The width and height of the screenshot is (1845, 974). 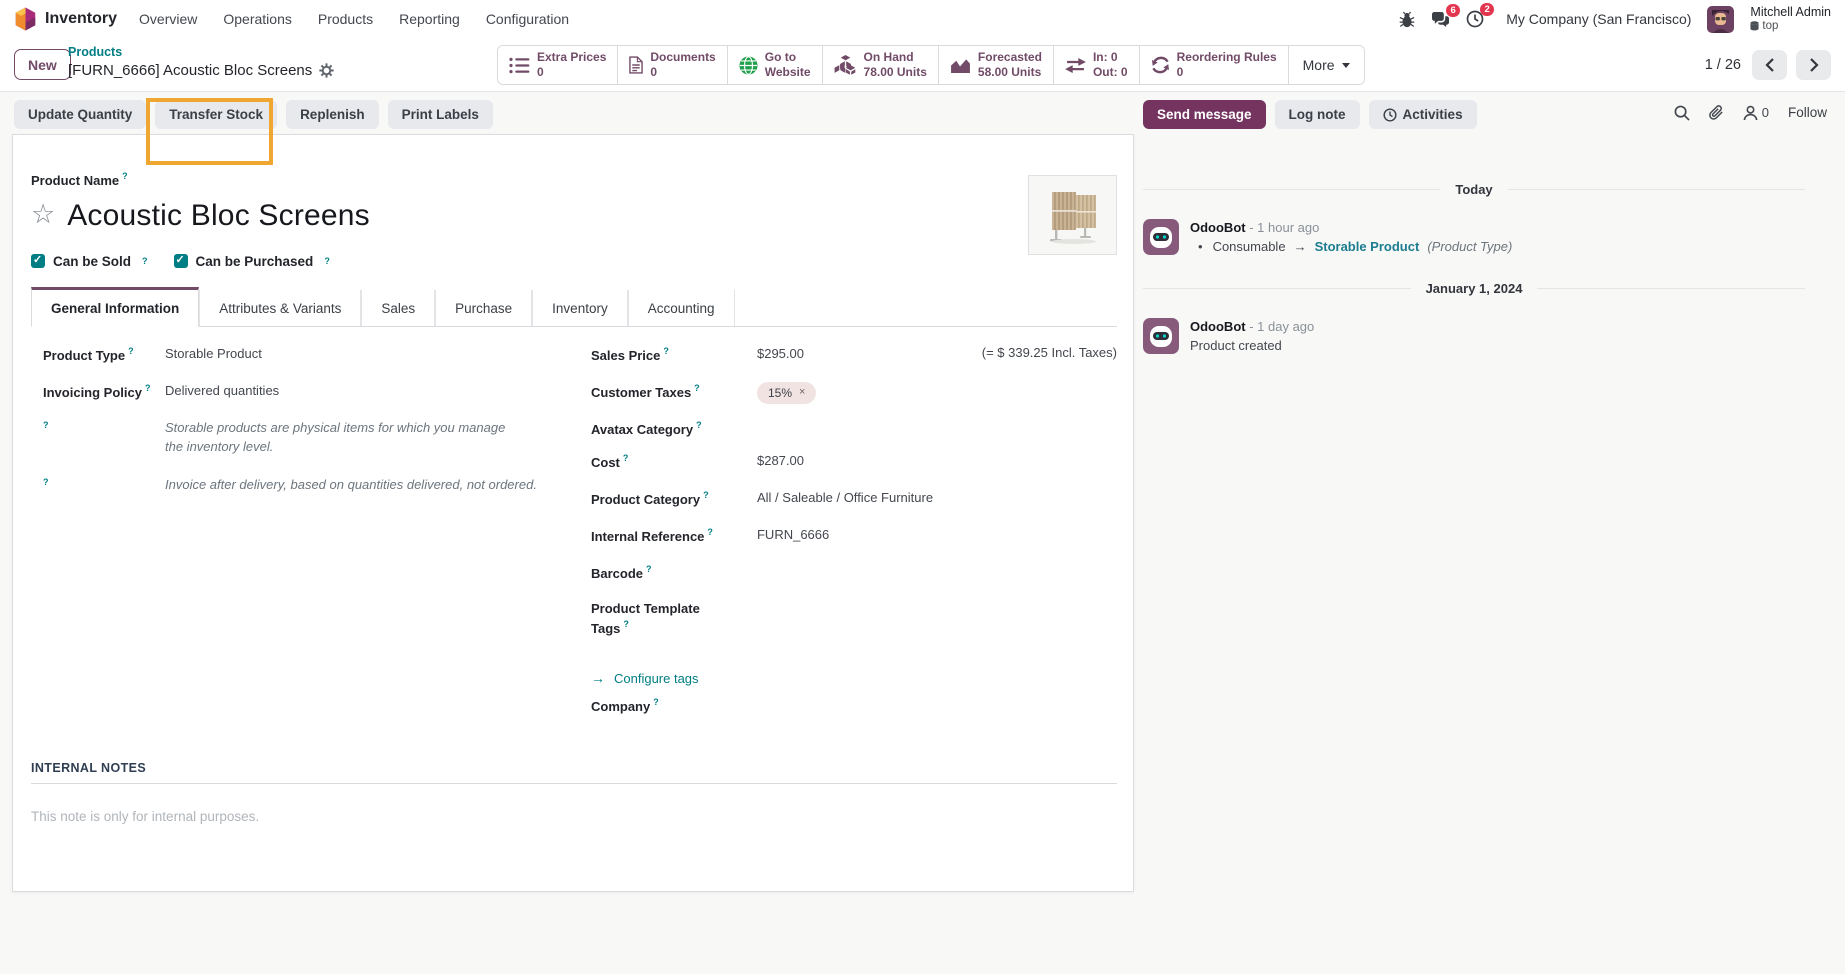 What do you see at coordinates (645, 618) in the screenshot?
I see `product-template-tags-field: Product Template Tags?` at bounding box center [645, 618].